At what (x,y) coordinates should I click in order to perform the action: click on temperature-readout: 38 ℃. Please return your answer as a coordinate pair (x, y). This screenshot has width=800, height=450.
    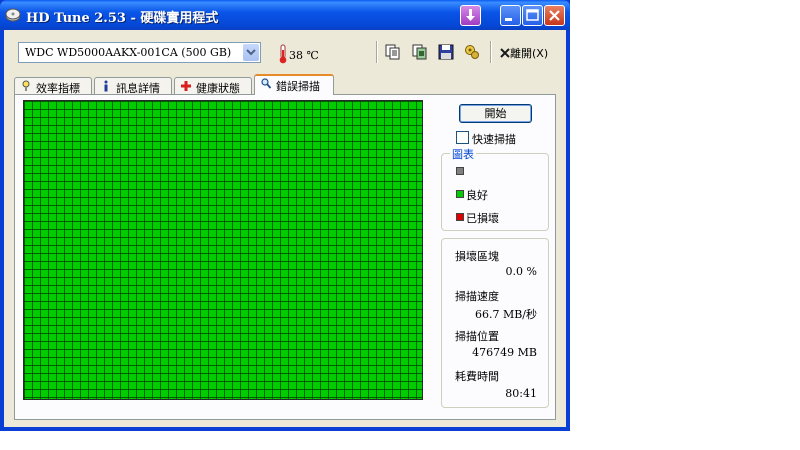
    Looking at the image, I should click on (304, 55).